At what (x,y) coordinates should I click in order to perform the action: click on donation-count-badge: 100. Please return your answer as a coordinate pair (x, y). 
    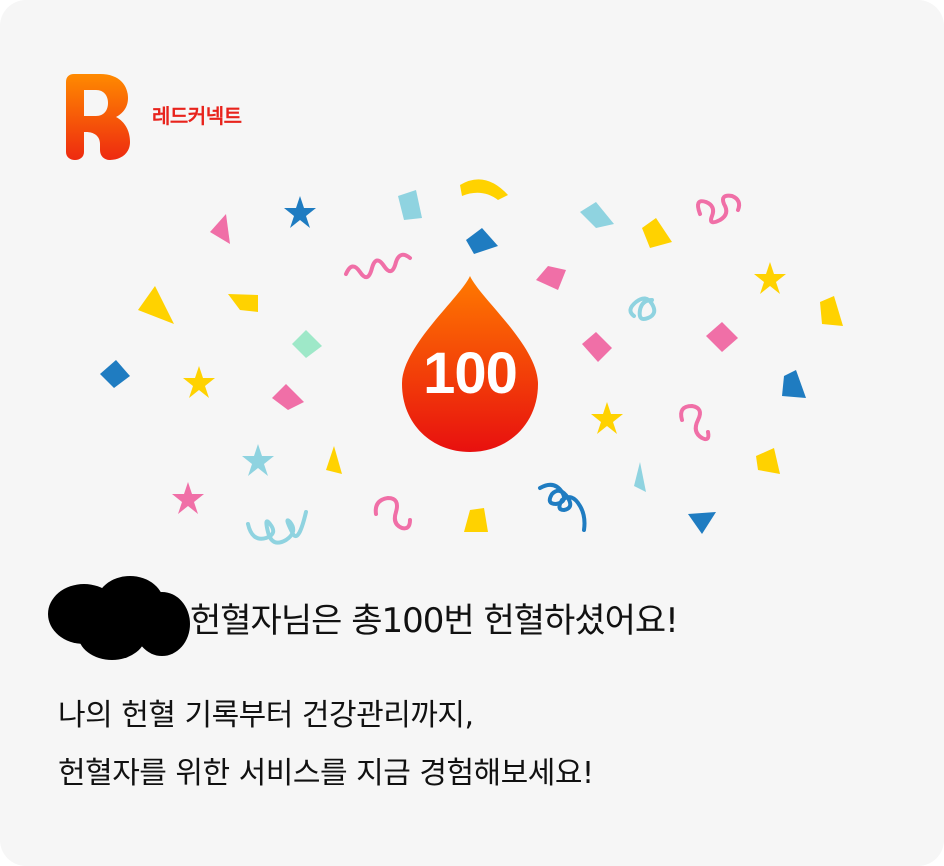
    Looking at the image, I should click on (470, 373).